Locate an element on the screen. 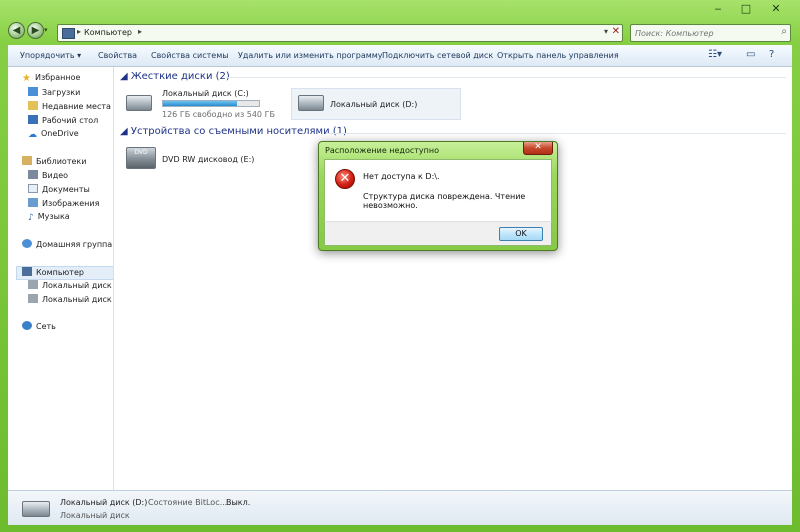 This screenshot has height=532, width=800. search-box: ⌕ is located at coordinates (710, 33).